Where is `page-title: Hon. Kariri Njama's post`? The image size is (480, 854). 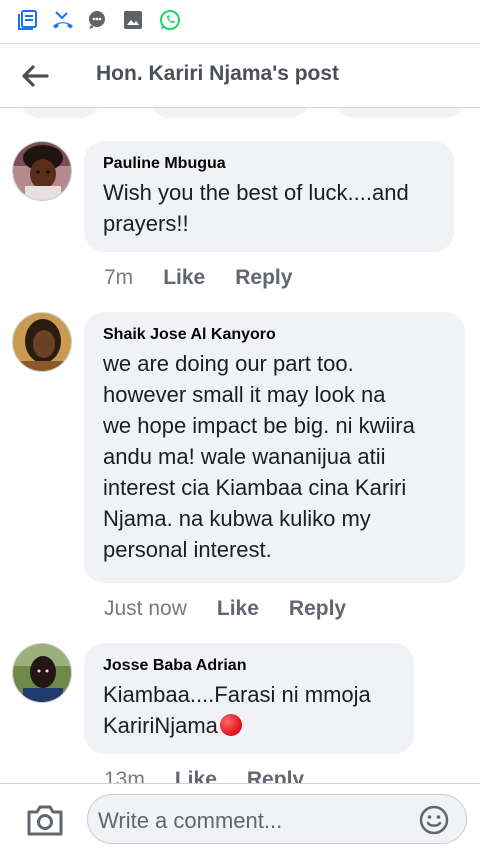 page-title: Hon. Kariri Njama's post is located at coordinates (218, 73).